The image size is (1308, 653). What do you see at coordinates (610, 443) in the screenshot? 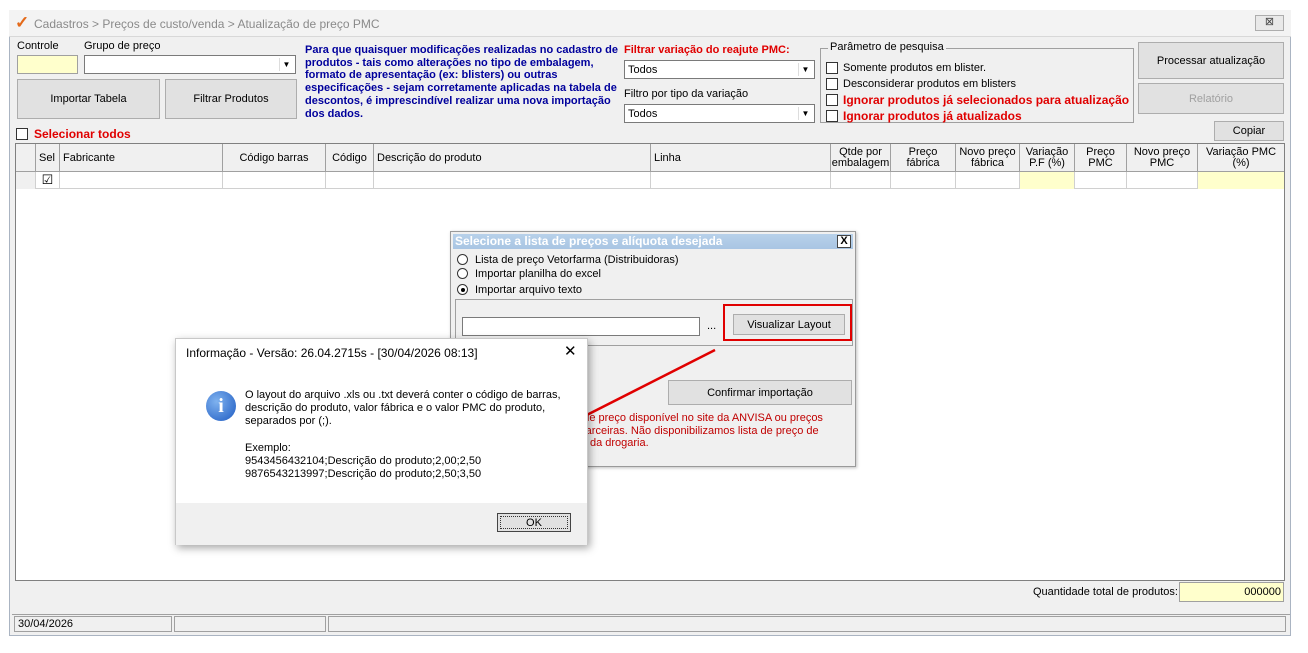
I see `note-line: ura da drogaria.` at bounding box center [610, 443].